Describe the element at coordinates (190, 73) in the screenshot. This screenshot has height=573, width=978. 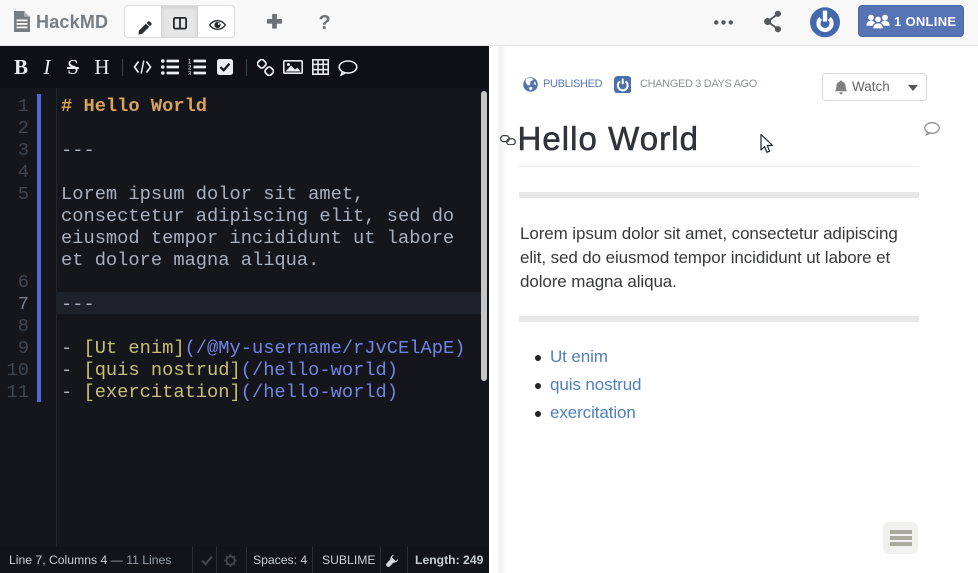
I see `svg-text: 3` at that location.